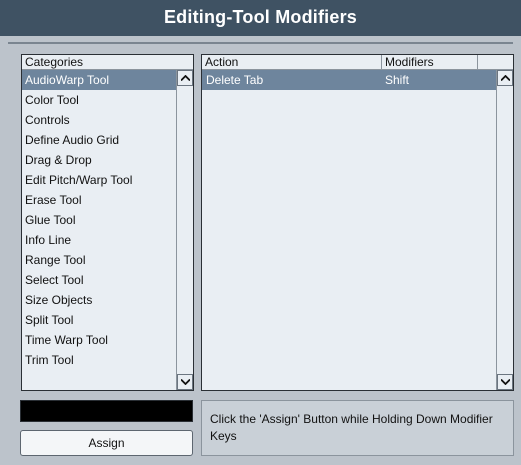  I want to click on category-item-color-tool: Color Tool, so click(99, 100).